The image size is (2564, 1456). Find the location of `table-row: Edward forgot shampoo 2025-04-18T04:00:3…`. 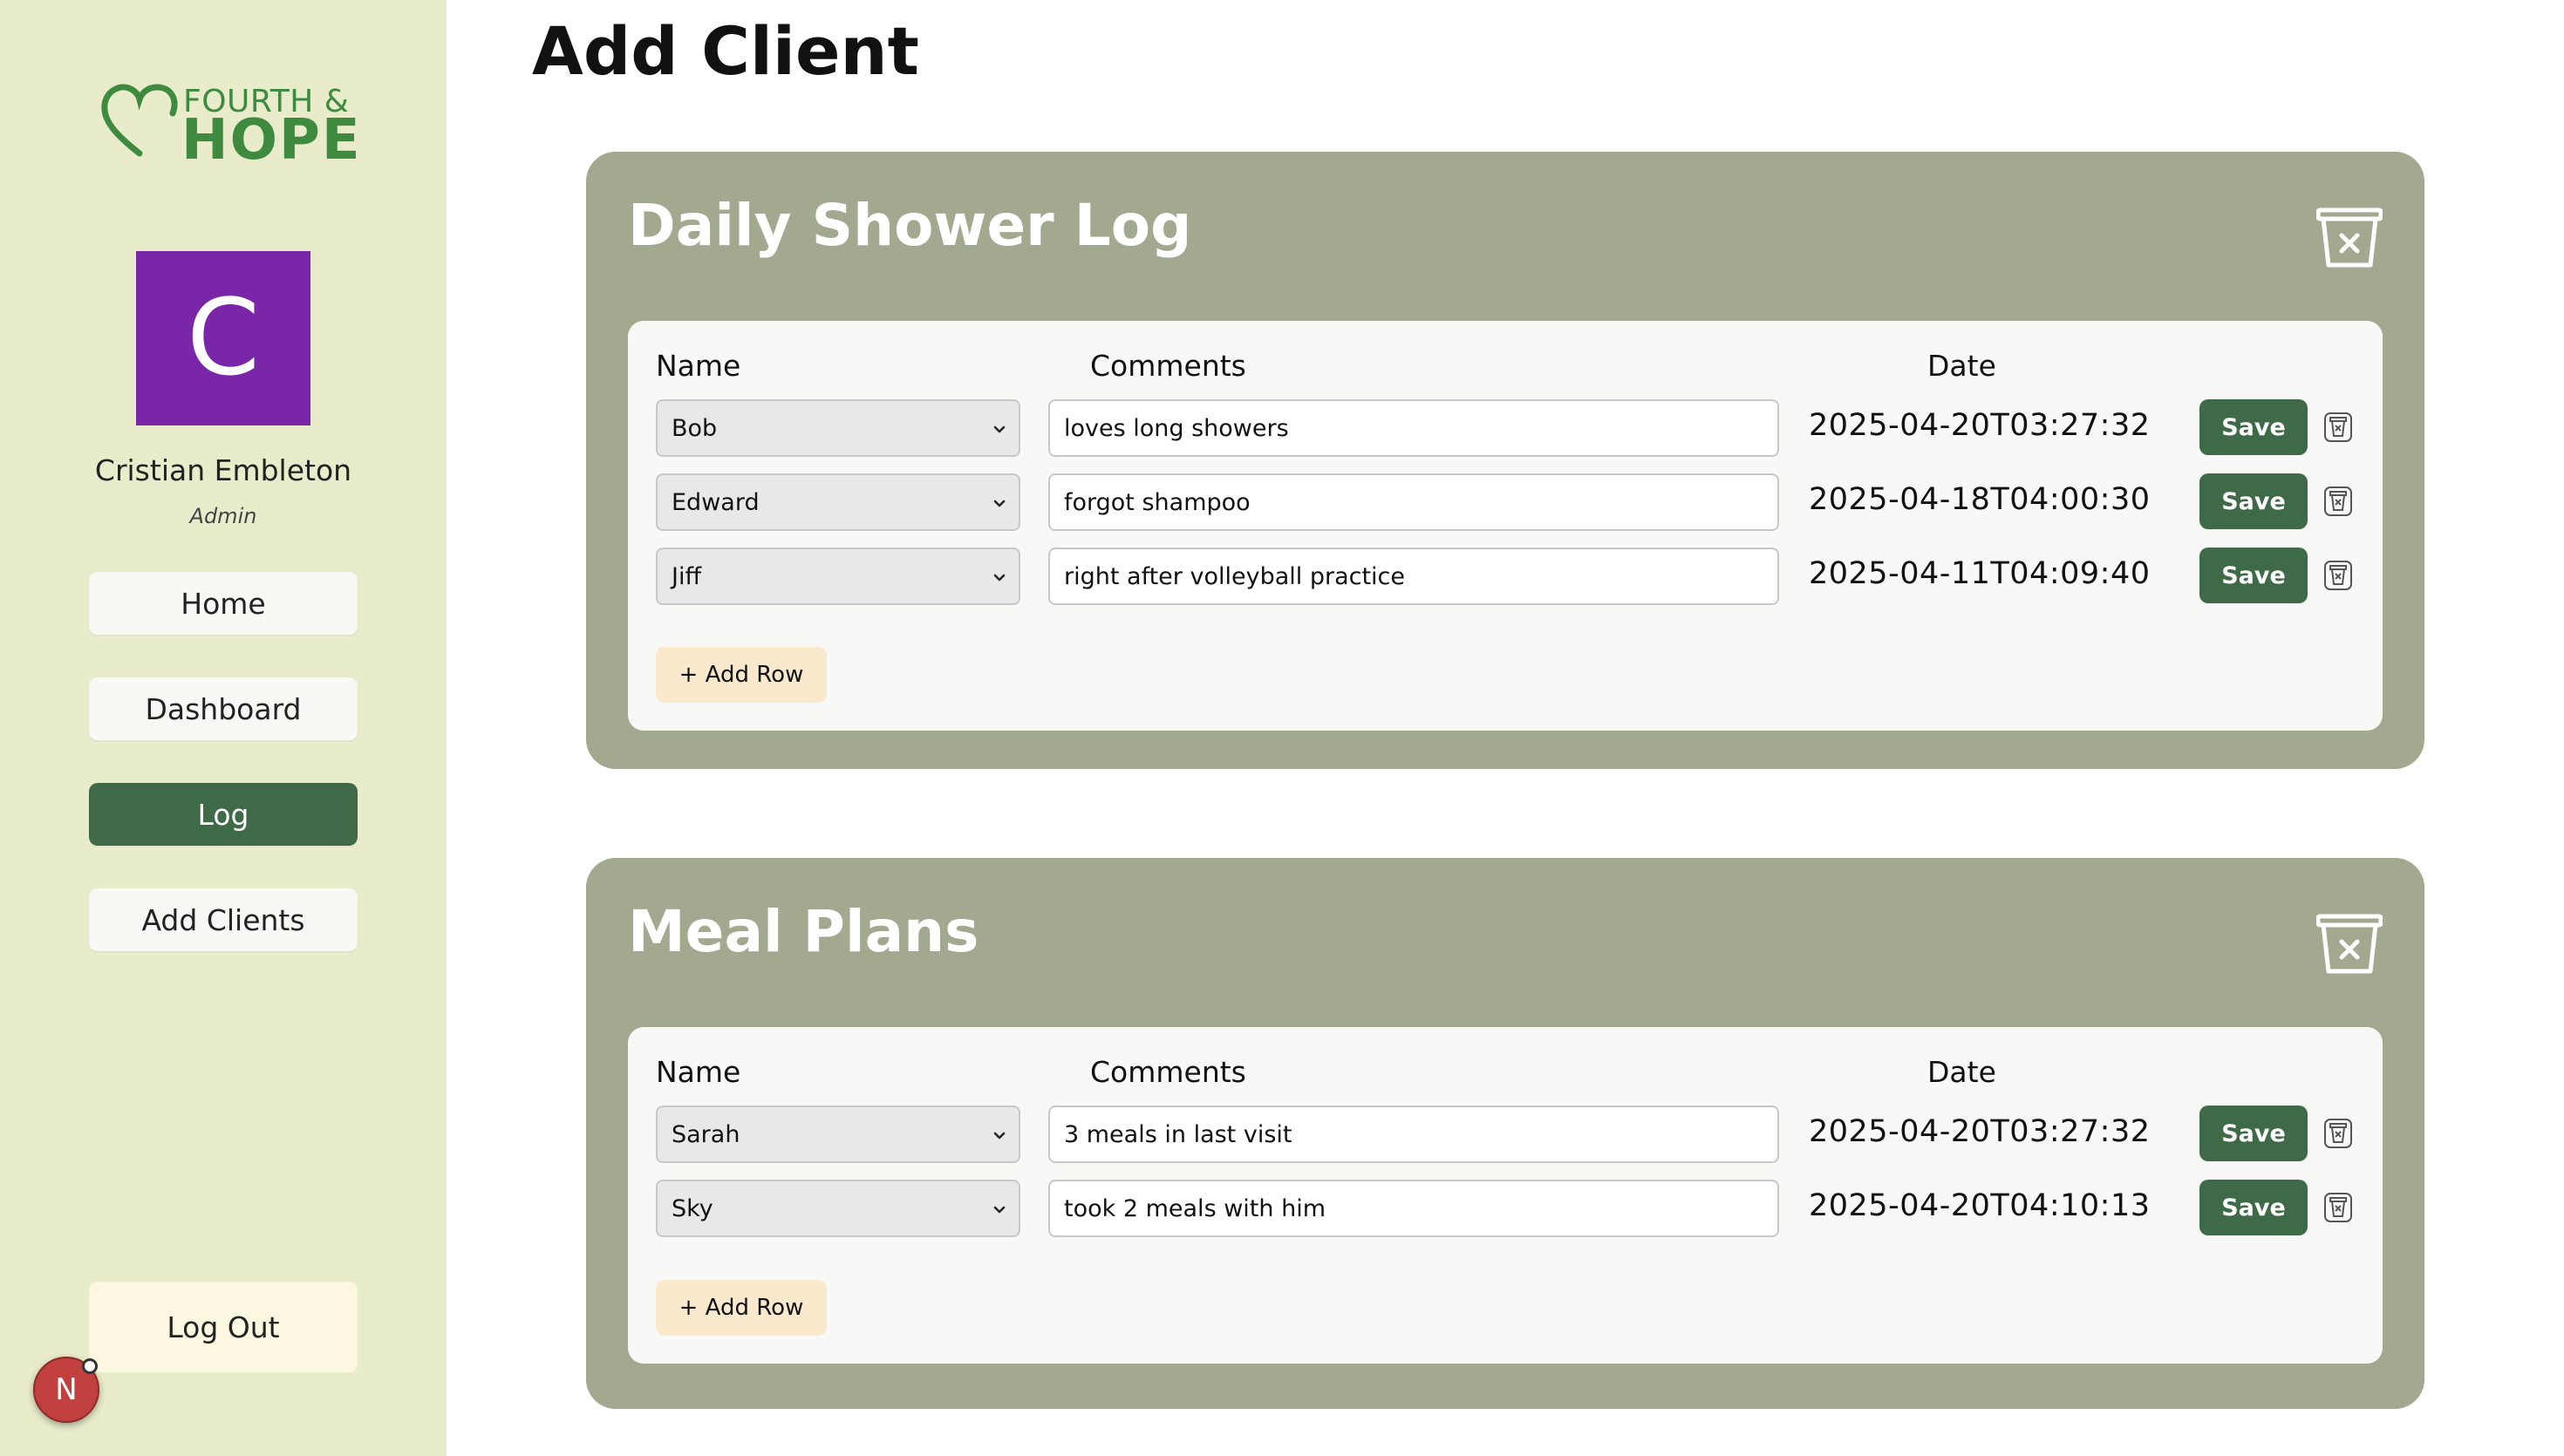

table-row: Edward forgot shampoo 2025-04-18T04:00:3… is located at coordinates (1505, 503).